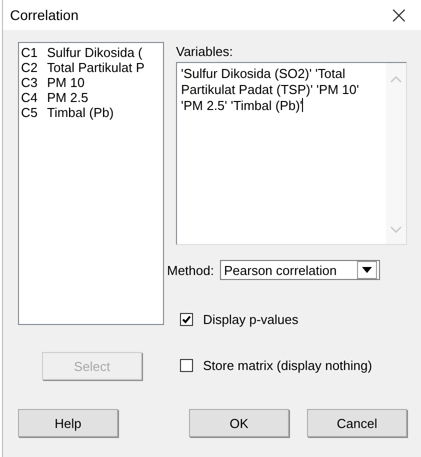 This screenshot has width=421, height=457. Describe the element at coordinates (398, 15) in the screenshot. I see `close-button: ×` at that location.